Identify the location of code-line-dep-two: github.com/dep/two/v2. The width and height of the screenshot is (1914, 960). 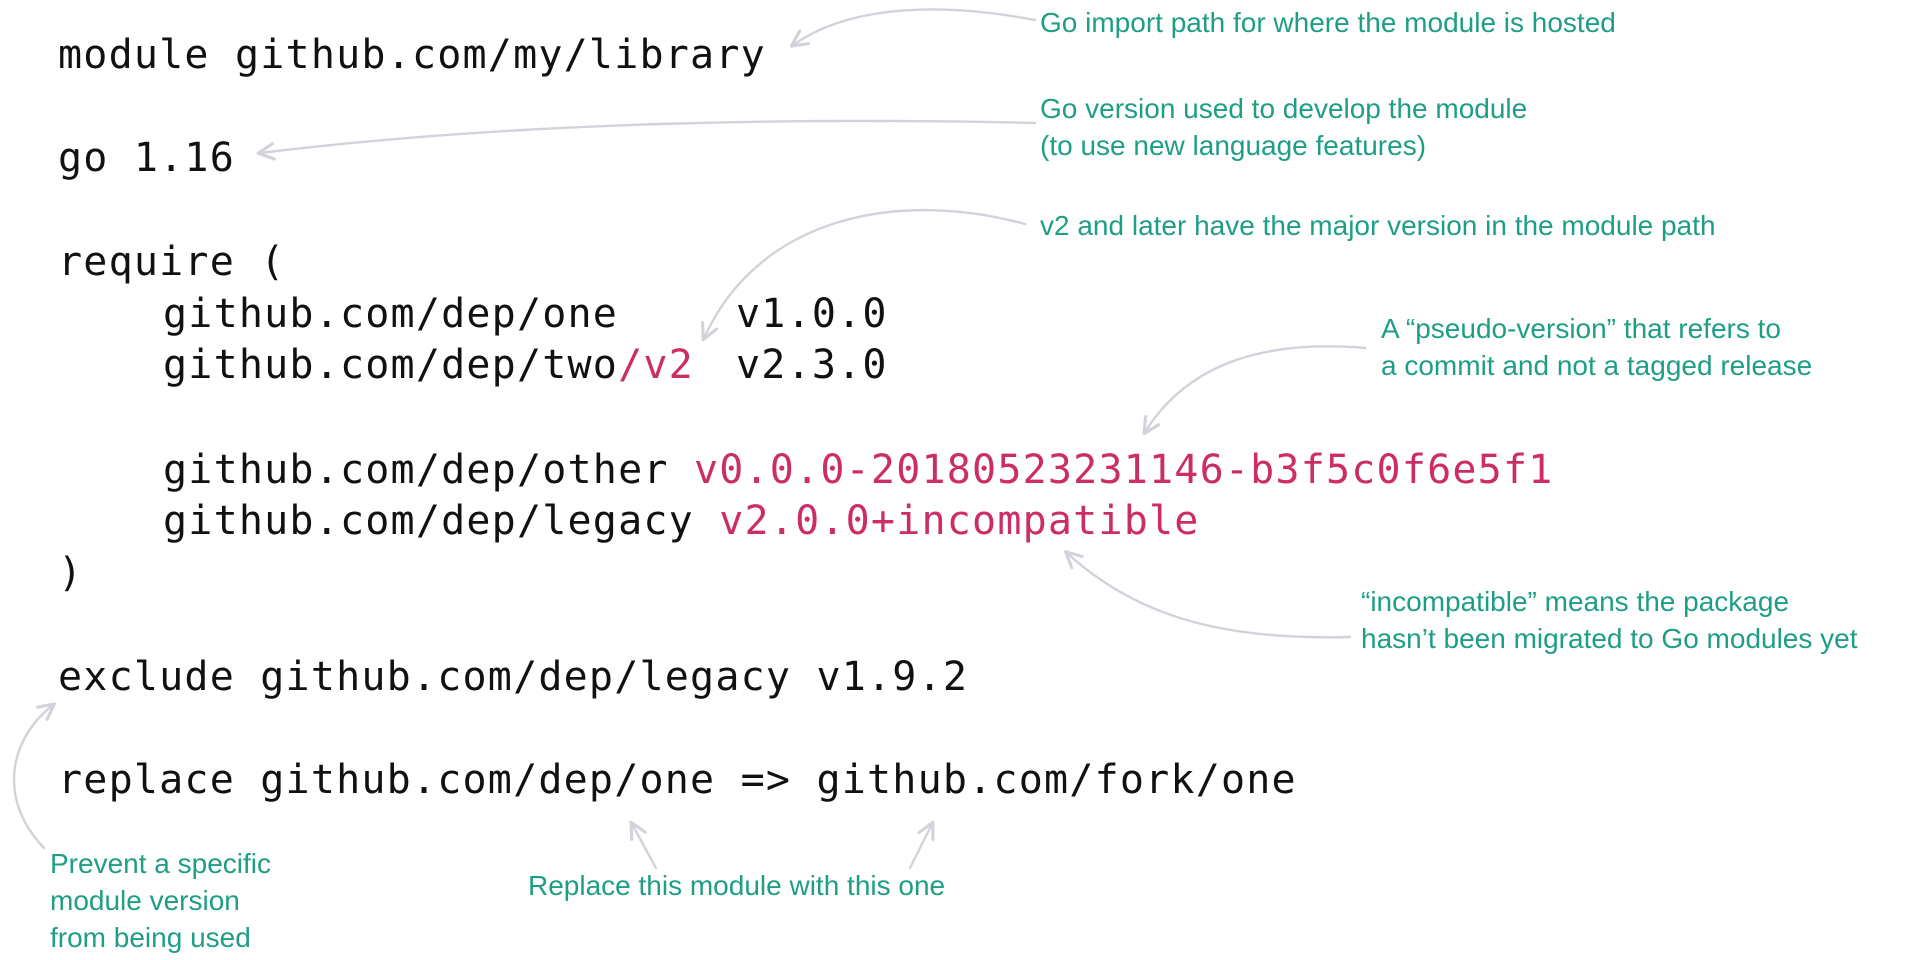
(428, 365).